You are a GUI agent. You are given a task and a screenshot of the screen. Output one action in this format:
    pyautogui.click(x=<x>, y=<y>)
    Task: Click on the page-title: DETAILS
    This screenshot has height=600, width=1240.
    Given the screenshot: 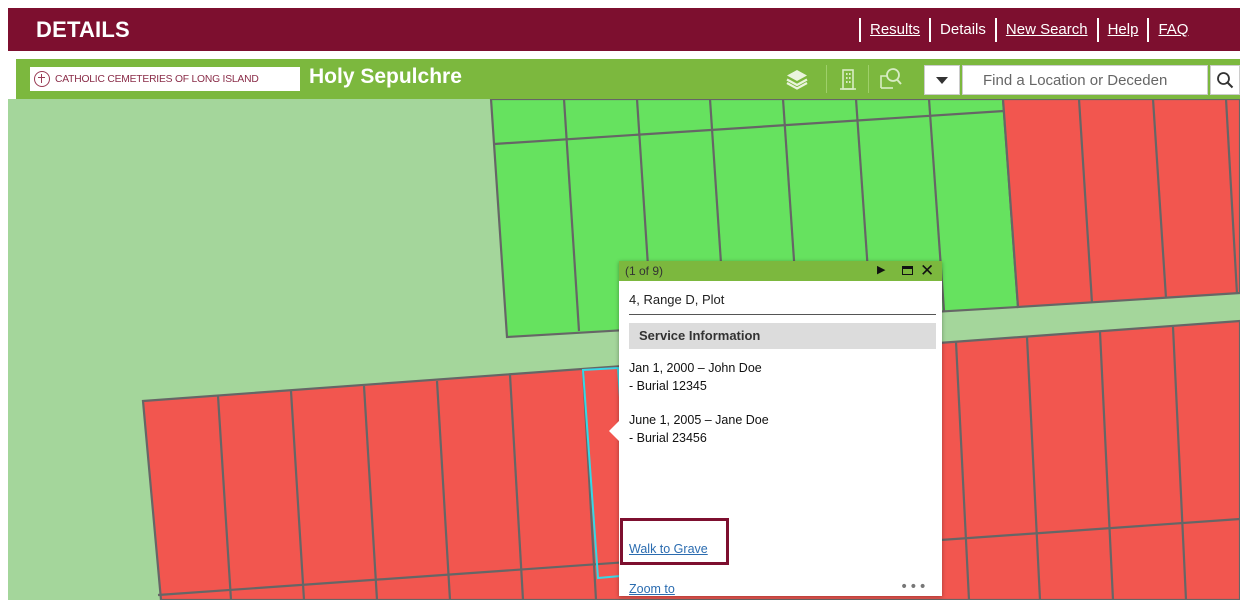 What is the action you would take?
    pyautogui.click(x=83, y=29)
    